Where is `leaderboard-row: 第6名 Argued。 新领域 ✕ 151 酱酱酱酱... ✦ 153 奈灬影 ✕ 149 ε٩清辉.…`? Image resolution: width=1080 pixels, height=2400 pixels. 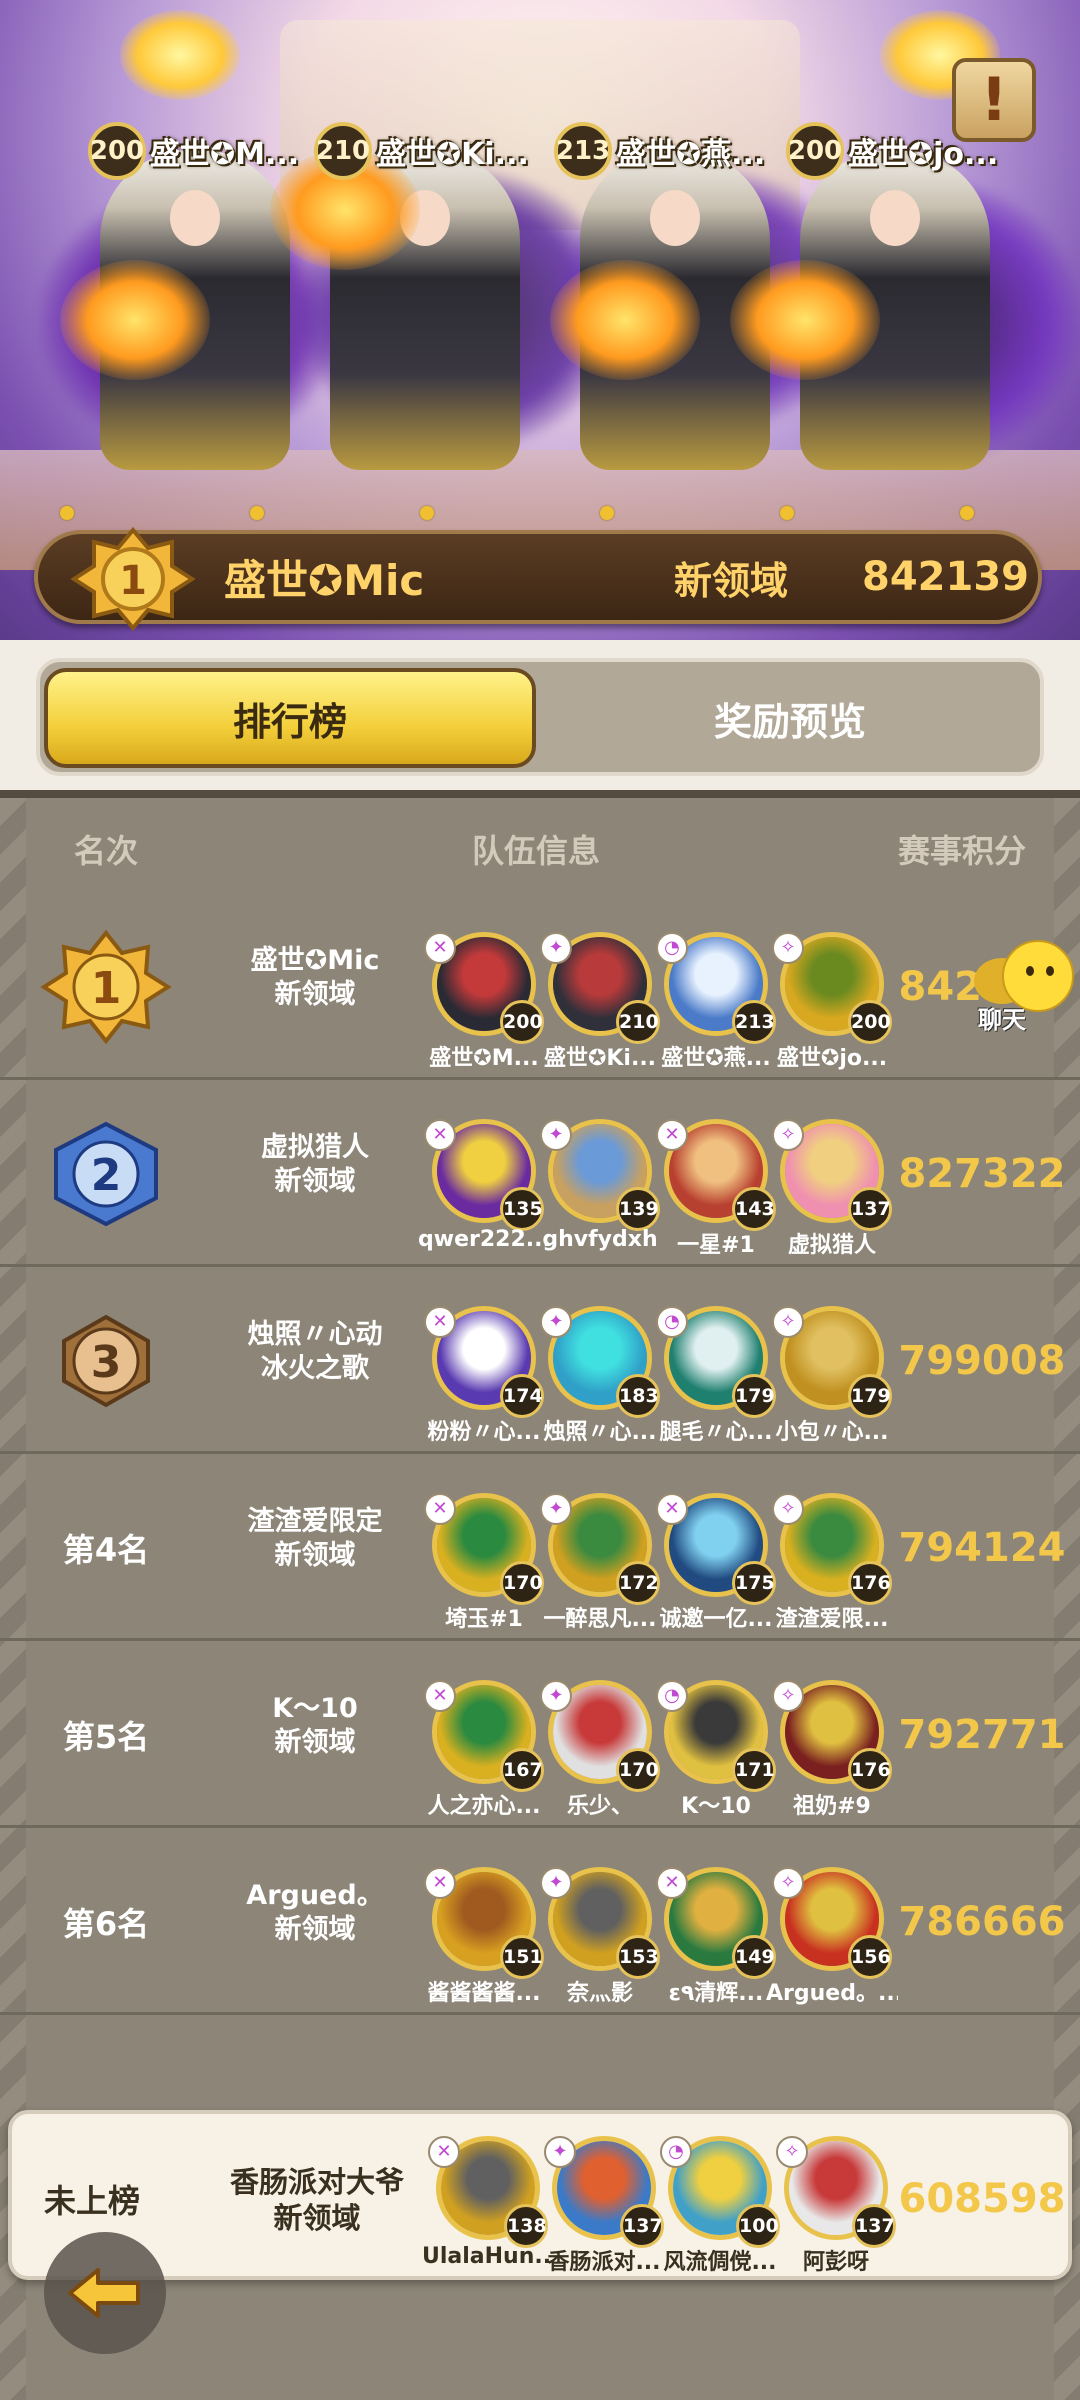 leaderboard-row: 第6名 Argued。 新领域 ✕ 151 酱酱酱酱... ✦ 153 奈灬影 ✕ 149 ε٩清辉.… is located at coordinates (540, 1922).